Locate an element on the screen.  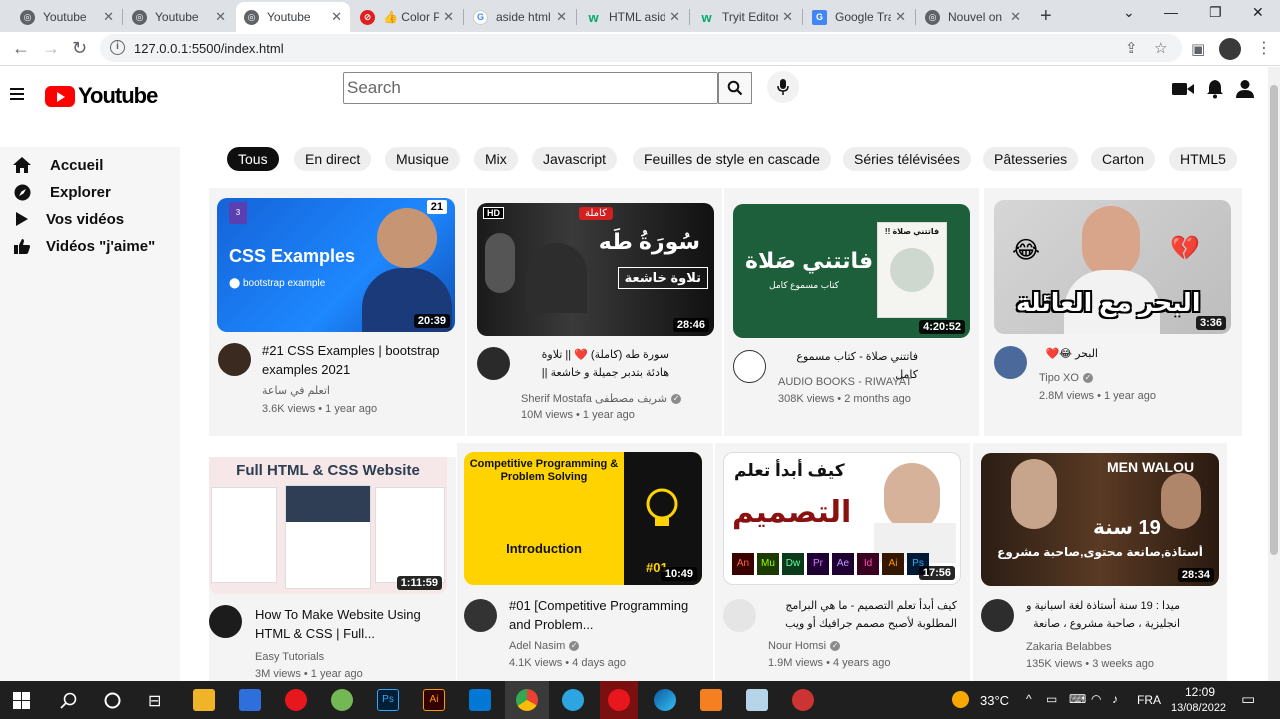
user-account-icon is located at coordinates (1245, 89).